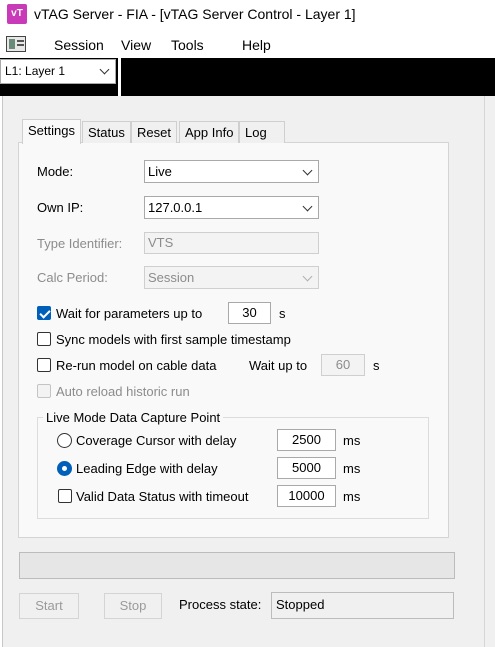  Describe the element at coordinates (147, 468) in the screenshot. I see `leading-edge-label: Leading Edge with delay` at that location.